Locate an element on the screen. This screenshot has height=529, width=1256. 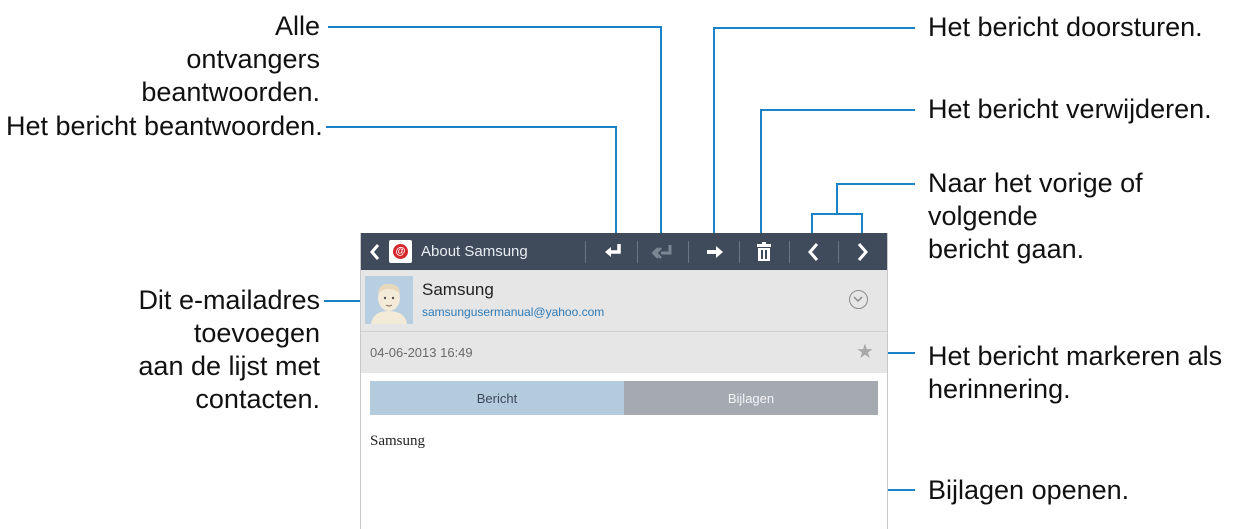
reply-all-button is located at coordinates (663, 251).